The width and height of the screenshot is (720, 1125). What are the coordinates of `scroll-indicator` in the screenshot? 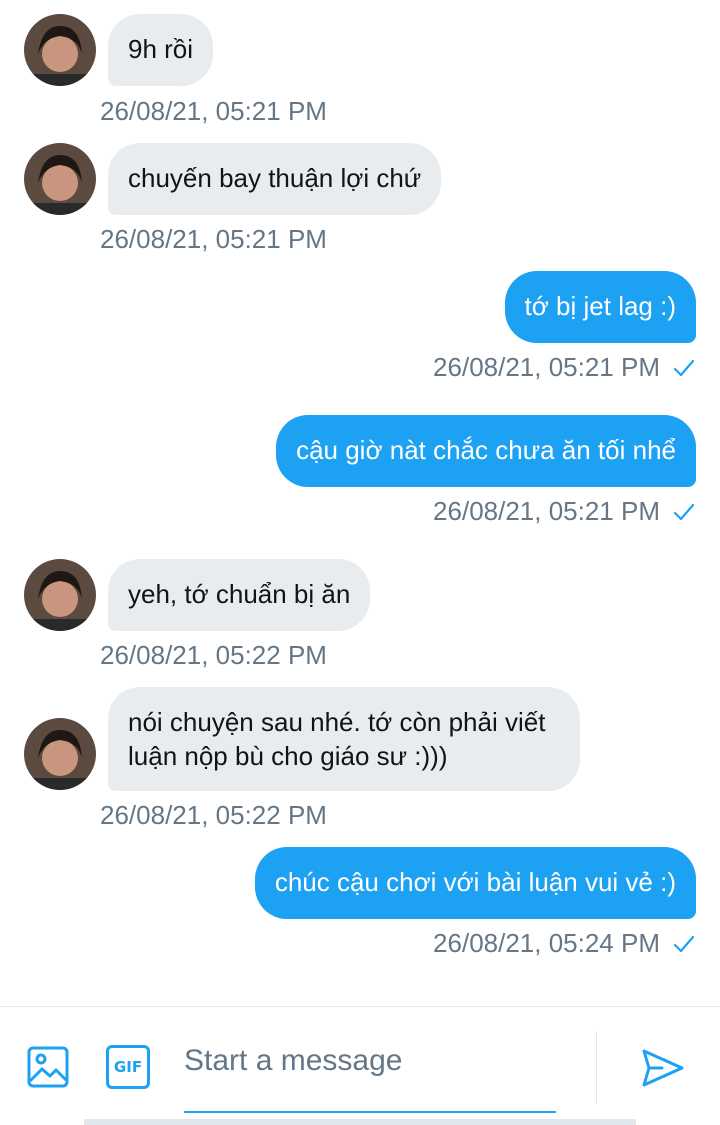 It's located at (360, 1122).